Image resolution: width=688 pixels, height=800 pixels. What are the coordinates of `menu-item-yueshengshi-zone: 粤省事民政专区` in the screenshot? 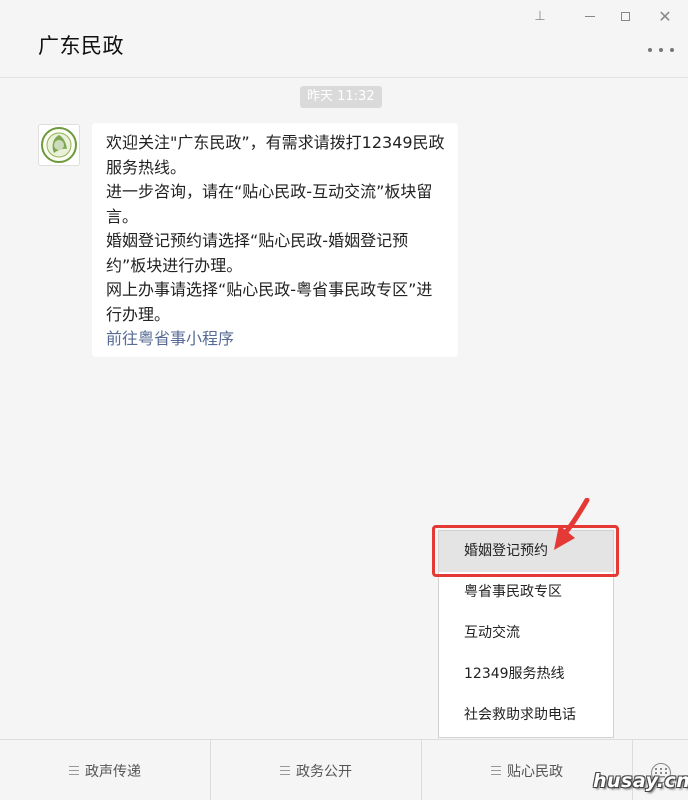 It's located at (526, 592).